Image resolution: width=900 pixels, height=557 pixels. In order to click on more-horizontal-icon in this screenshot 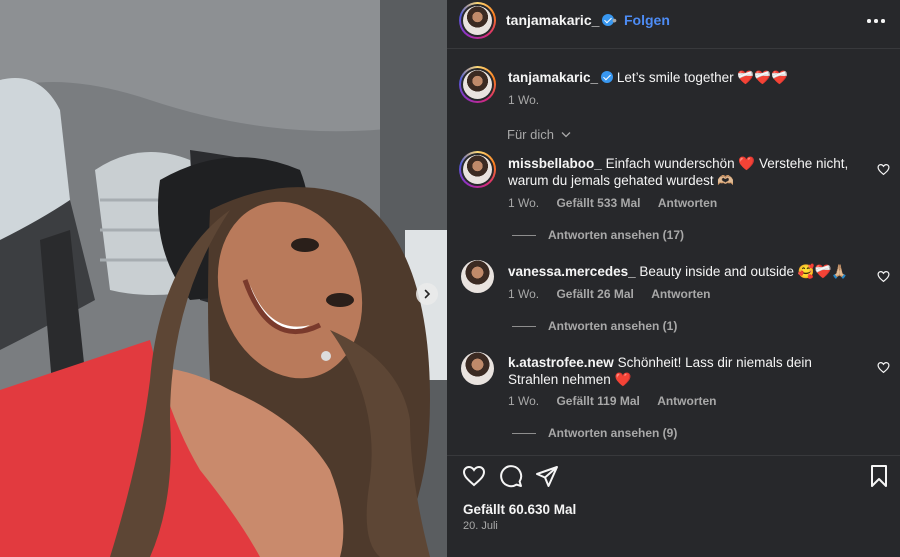, I will do `click(869, 21)`.